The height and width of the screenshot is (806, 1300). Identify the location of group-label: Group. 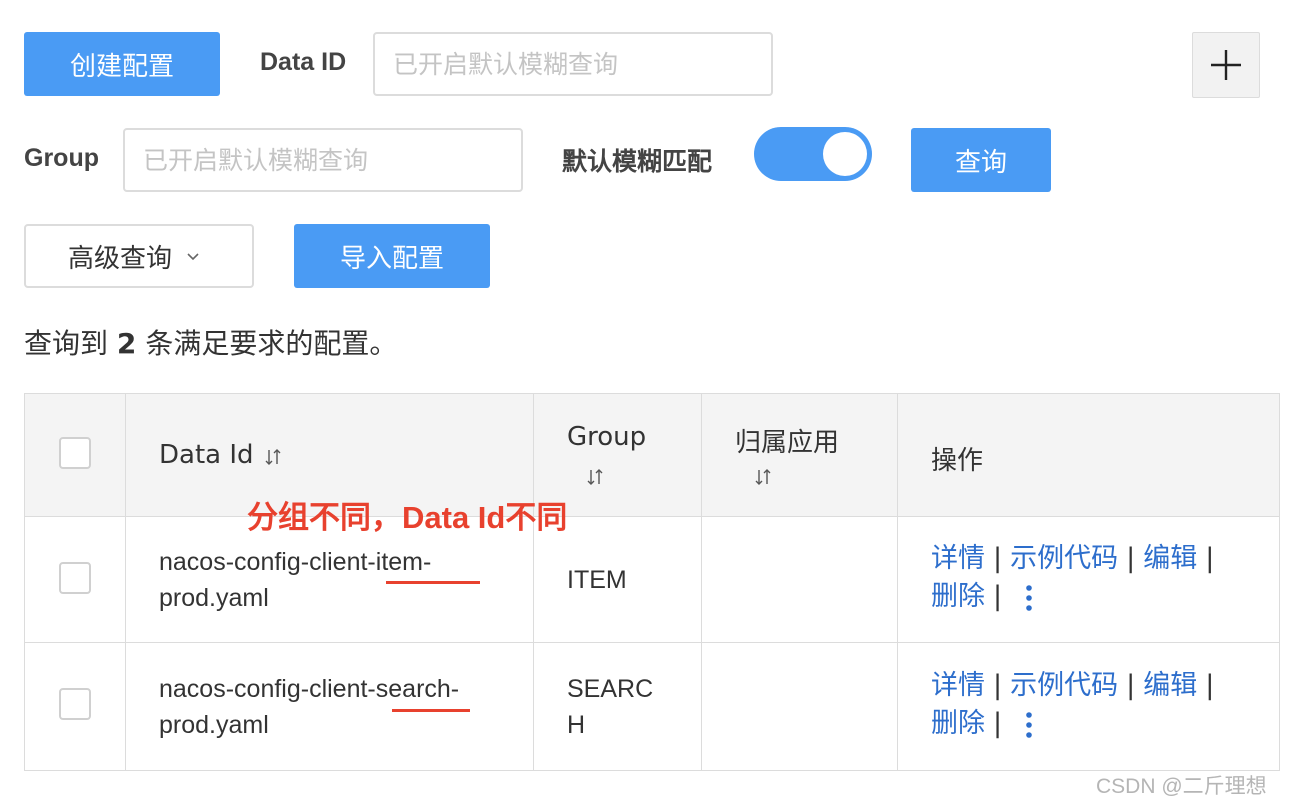
(61, 158).